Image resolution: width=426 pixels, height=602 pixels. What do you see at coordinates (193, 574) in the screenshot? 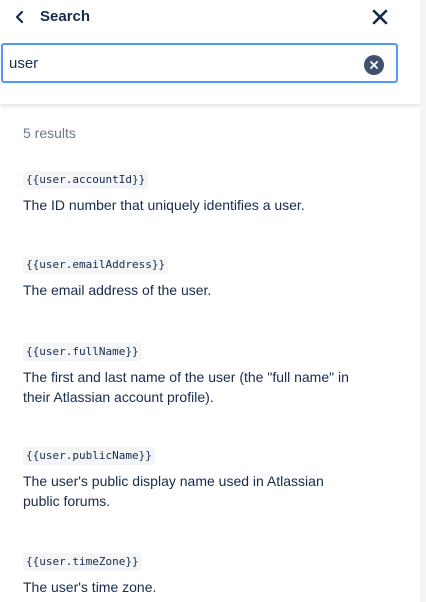
I see `result-item: {{user.timeZone}} The user's time zone.` at bounding box center [193, 574].